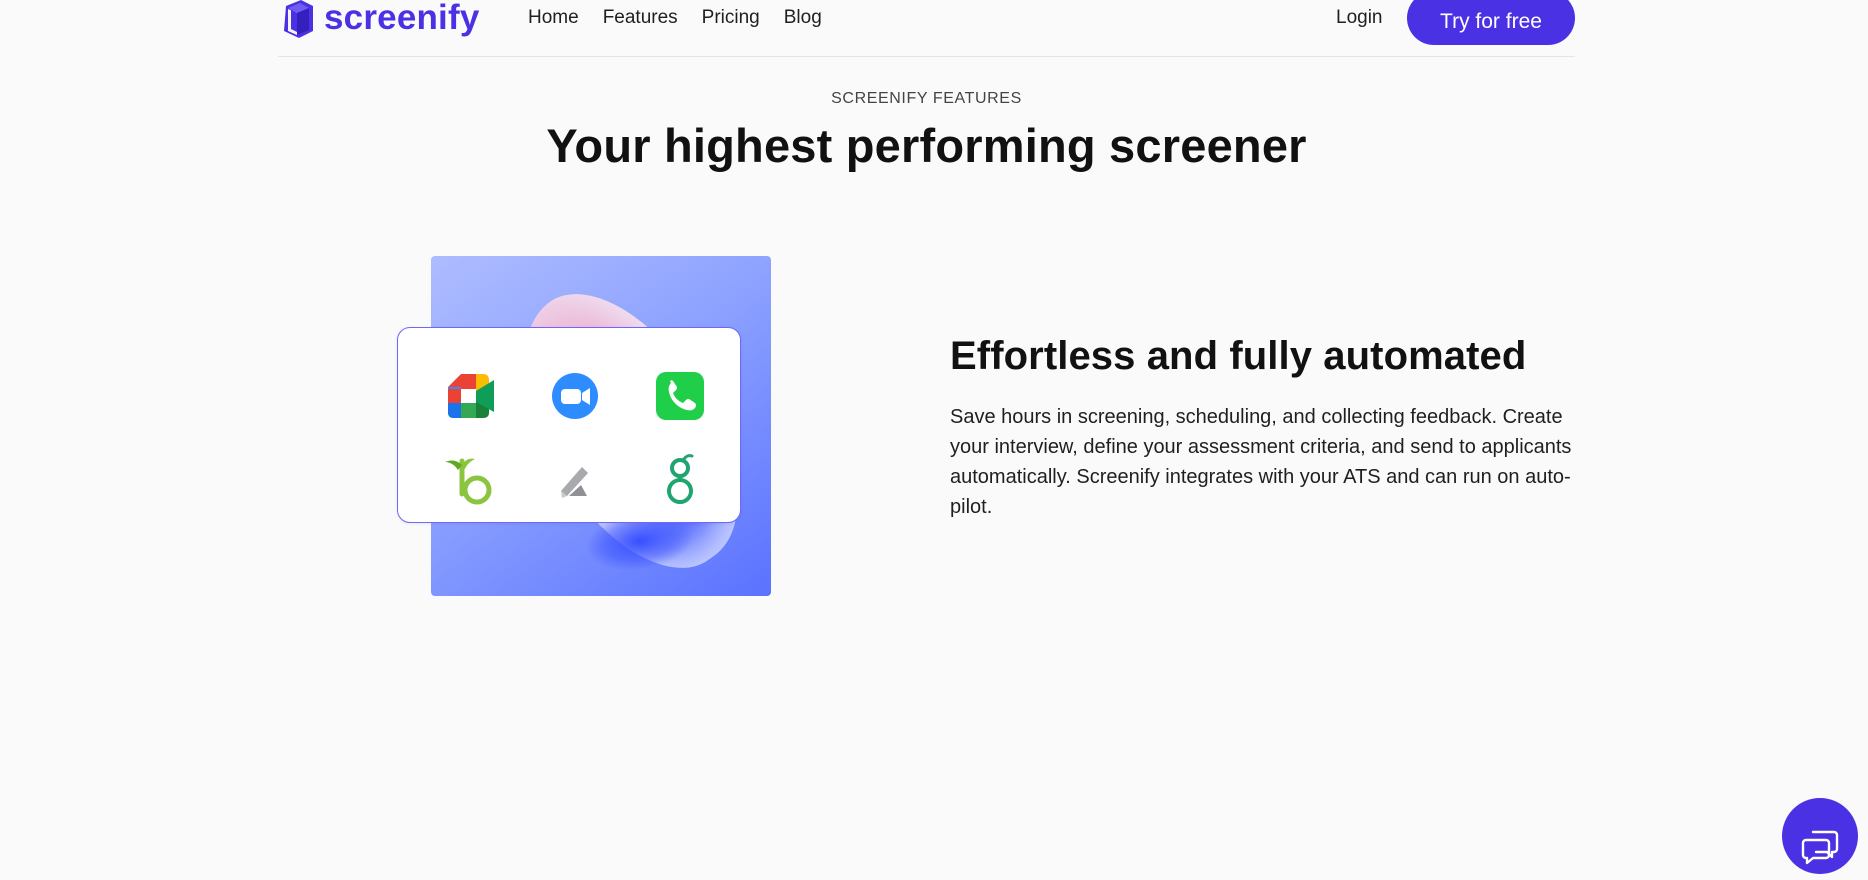 This screenshot has height=880, width=1868. What do you see at coordinates (1820, 847) in the screenshot?
I see `chat-bubbles-icon` at bounding box center [1820, 847].